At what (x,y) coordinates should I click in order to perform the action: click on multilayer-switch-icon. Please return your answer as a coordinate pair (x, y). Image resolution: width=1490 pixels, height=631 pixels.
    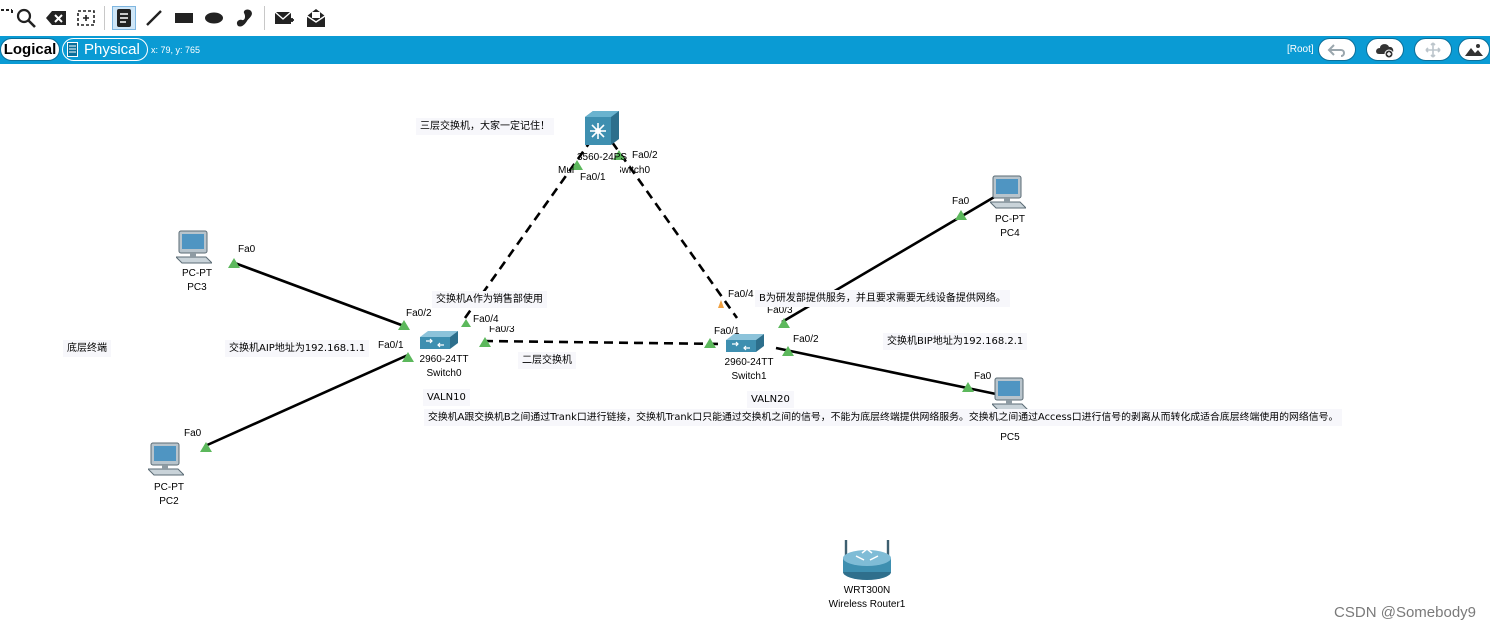
    Looking at the image, I should click on (602, 128).